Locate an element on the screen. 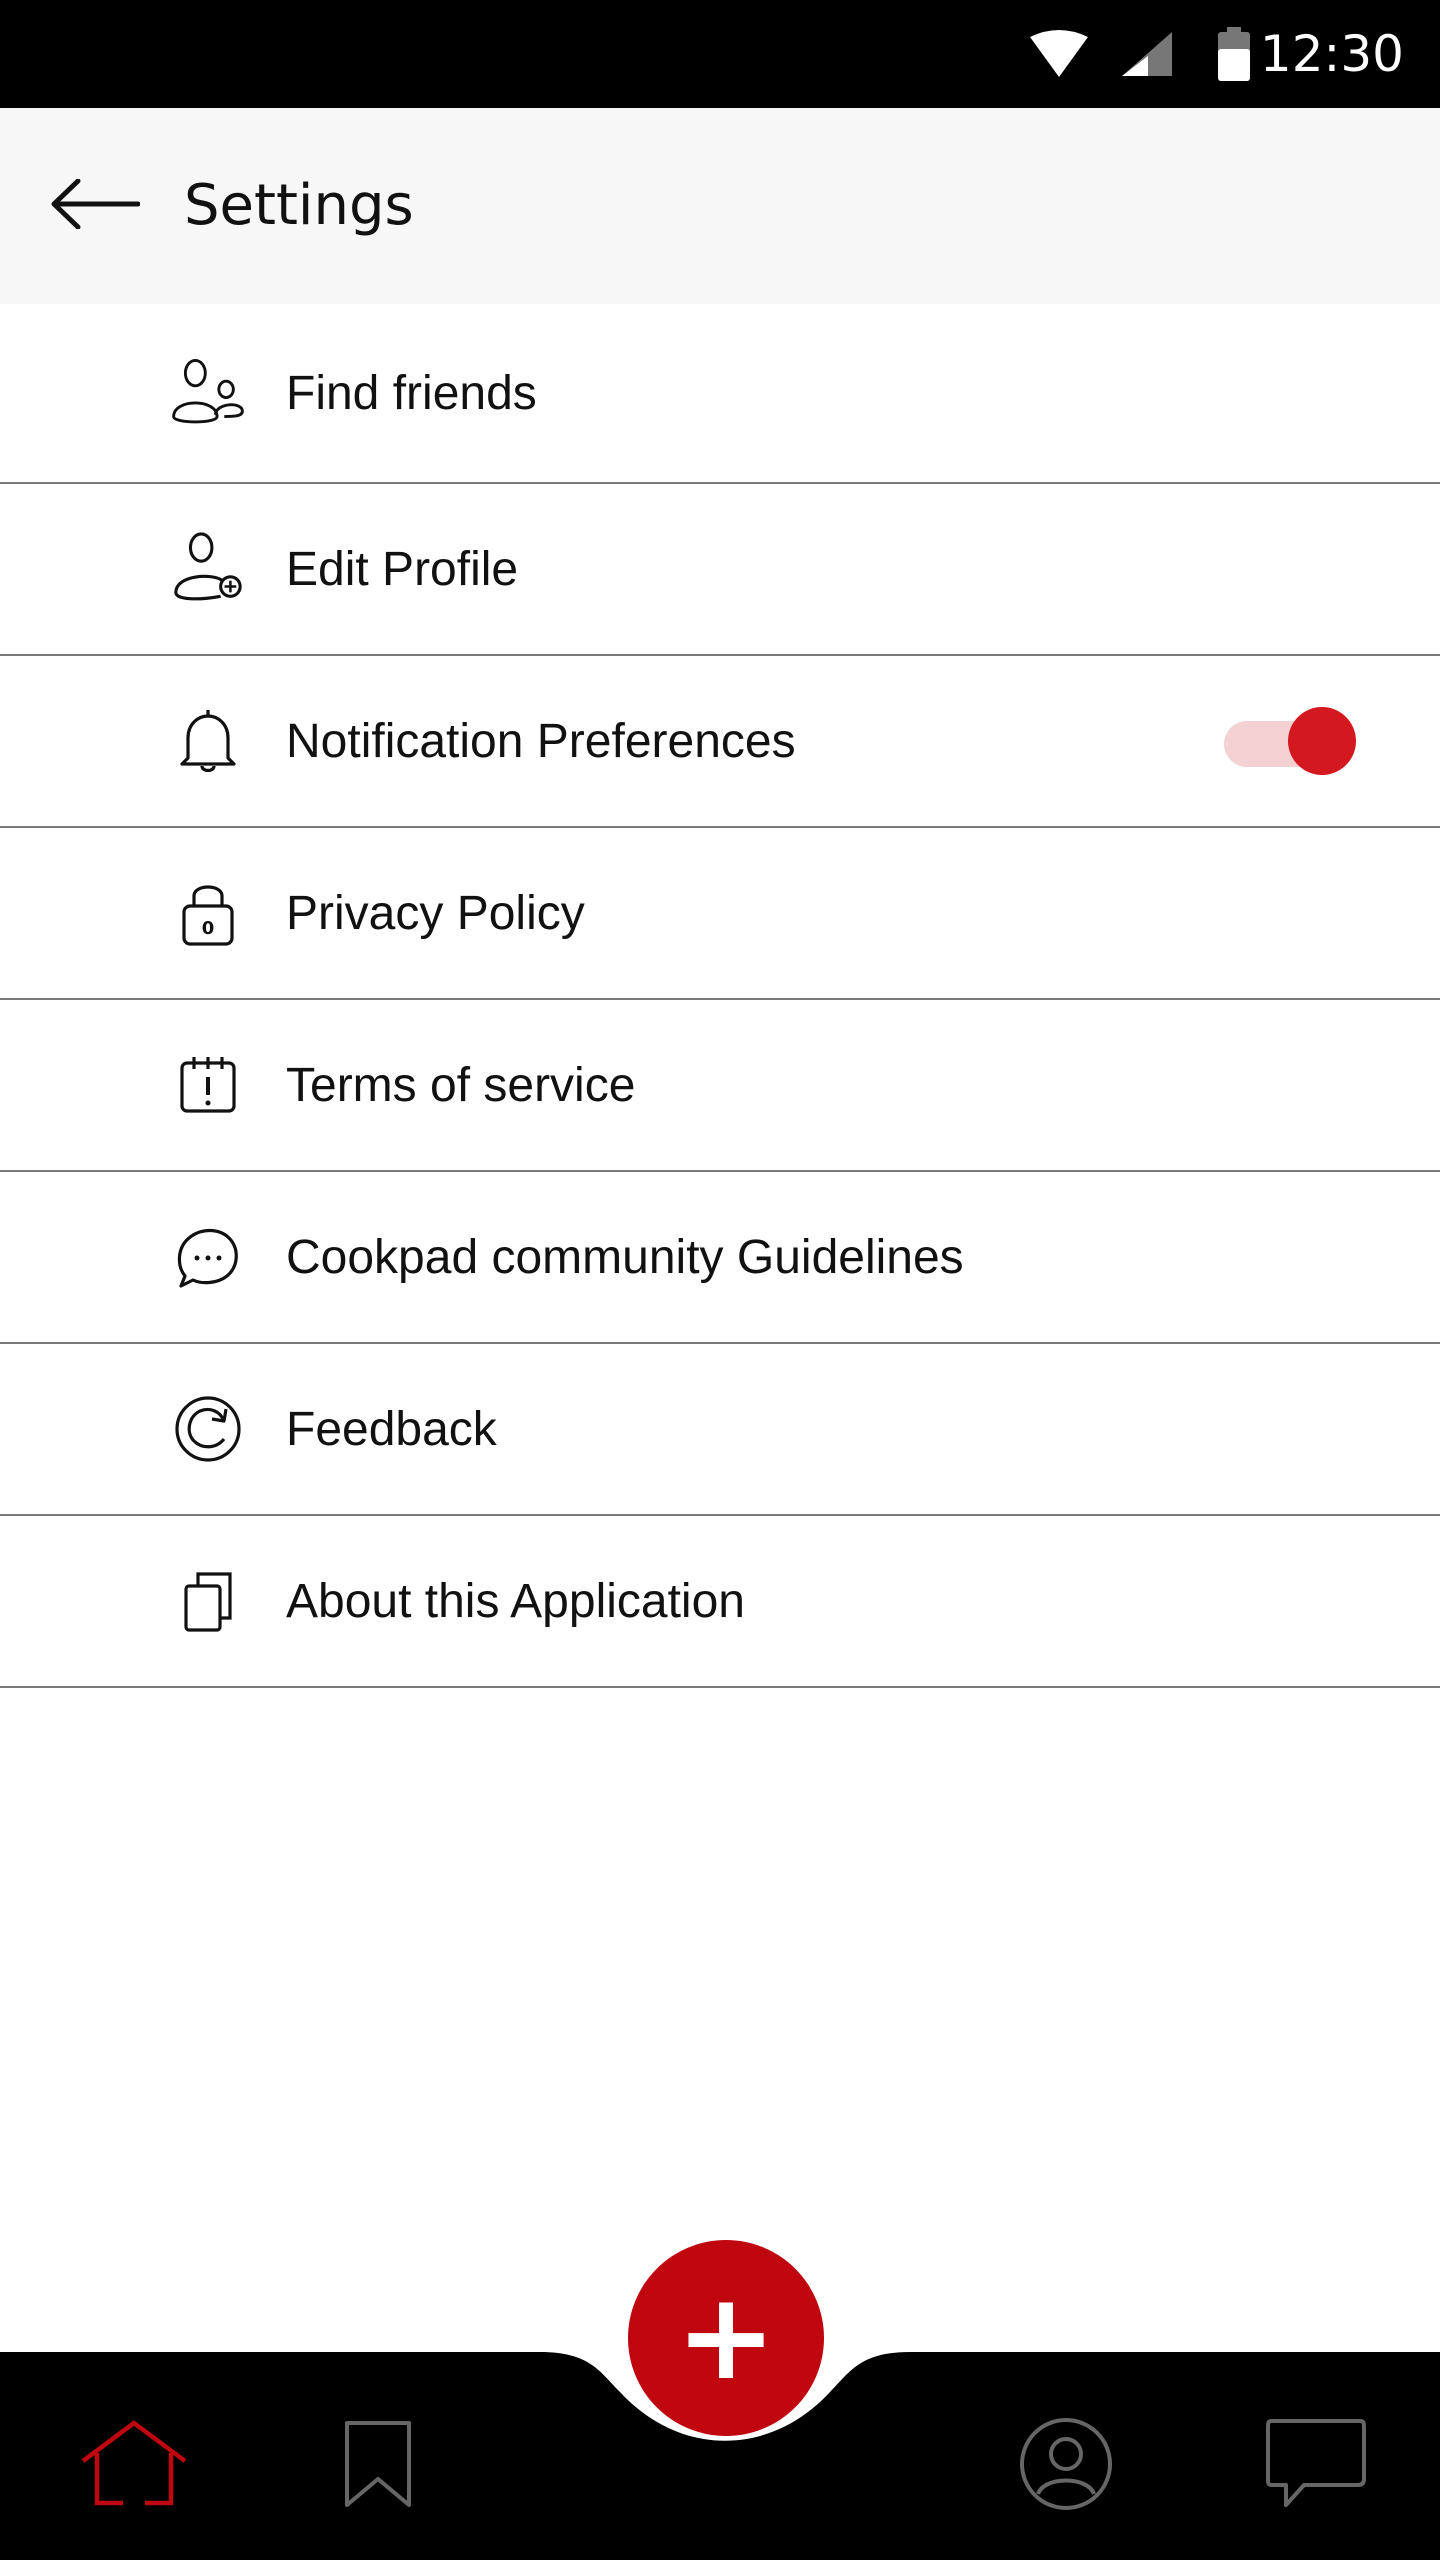 This screenshot has height=2560, width=1440. refresh-icon is located at coordinates (208, 1429).